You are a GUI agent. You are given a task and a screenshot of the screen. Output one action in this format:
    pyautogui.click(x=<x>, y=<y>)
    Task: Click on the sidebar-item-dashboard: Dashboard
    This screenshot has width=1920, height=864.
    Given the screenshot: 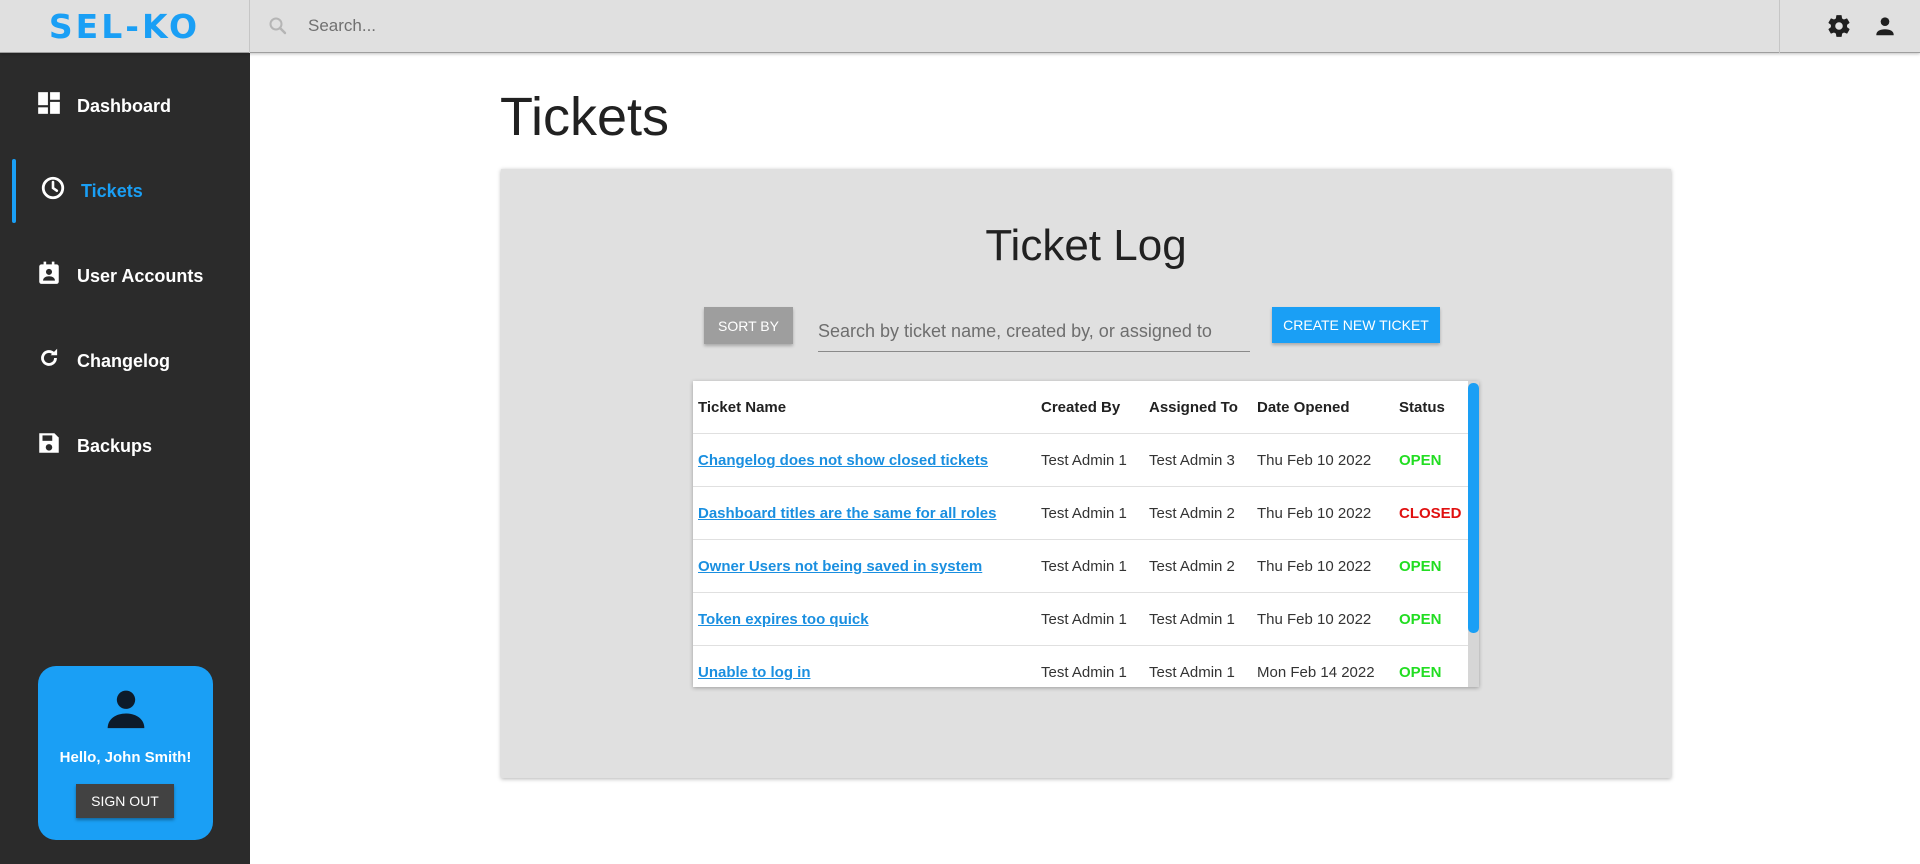 What is the action you would take?
    pyautogui.click(x=125, y=106)
    